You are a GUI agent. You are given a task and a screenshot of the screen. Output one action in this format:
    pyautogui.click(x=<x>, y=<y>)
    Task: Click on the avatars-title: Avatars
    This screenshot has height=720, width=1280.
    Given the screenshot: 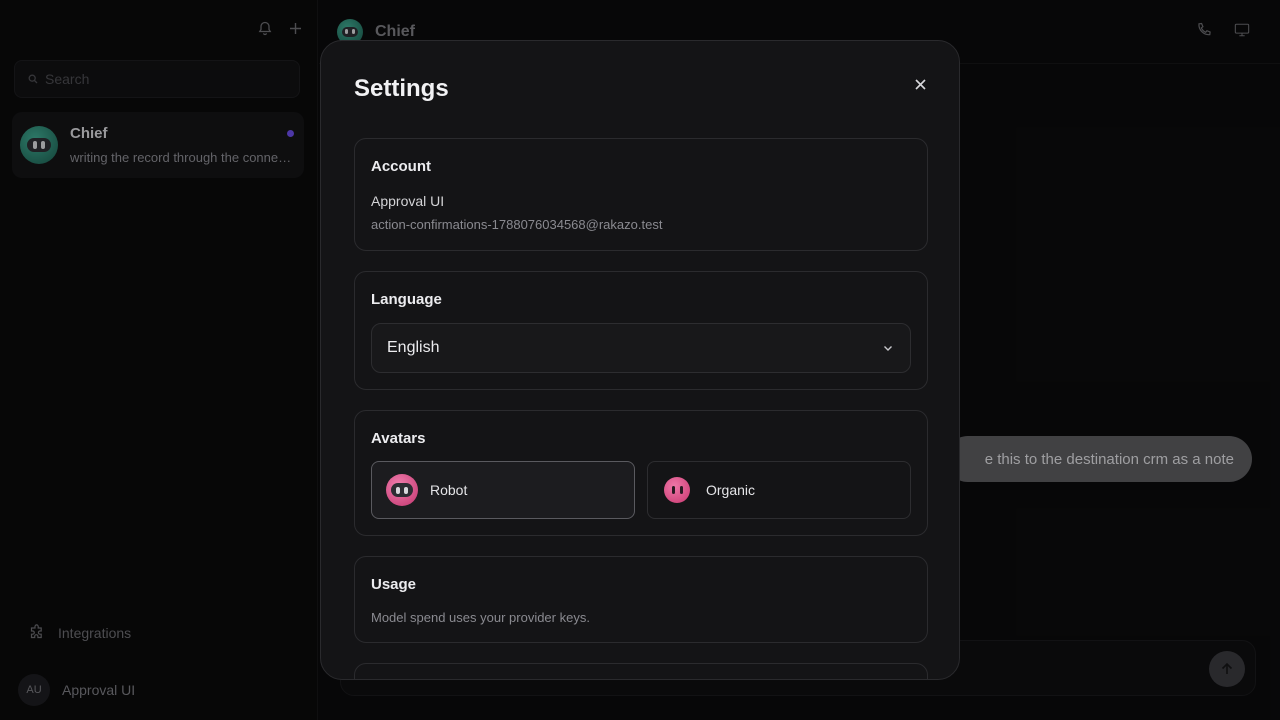 What is the action you would take?
    pyautogui.click(x=398, y=438)
    